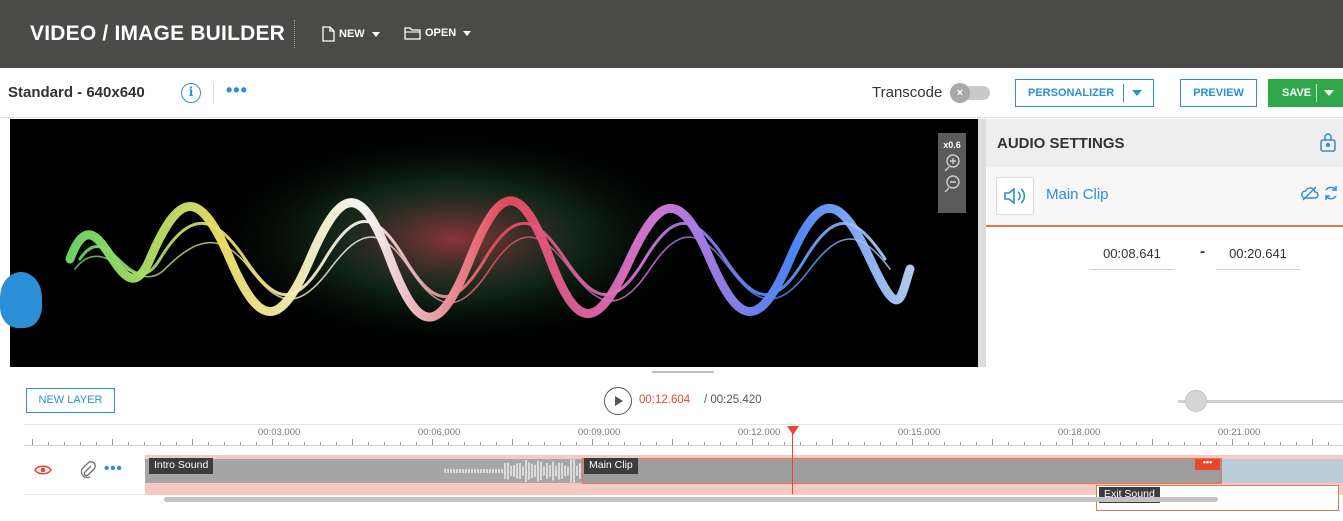  Describe the element at coordinates (70, 400) in the screenshot. I see `new-layer-button: NEW LAYER` at that location.